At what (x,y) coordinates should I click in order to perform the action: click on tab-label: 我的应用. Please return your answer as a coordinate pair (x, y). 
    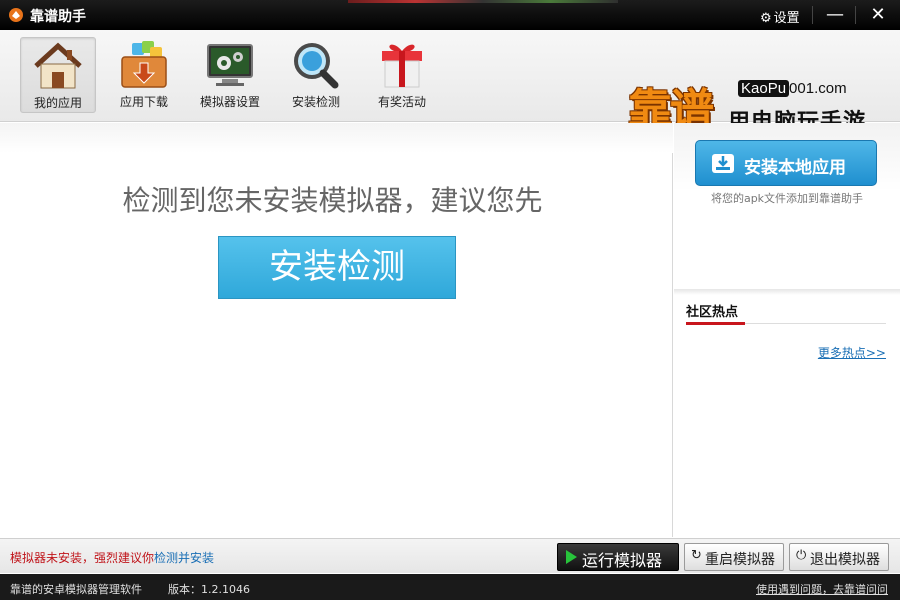
    Looking at the image, I should click on (57, 103).